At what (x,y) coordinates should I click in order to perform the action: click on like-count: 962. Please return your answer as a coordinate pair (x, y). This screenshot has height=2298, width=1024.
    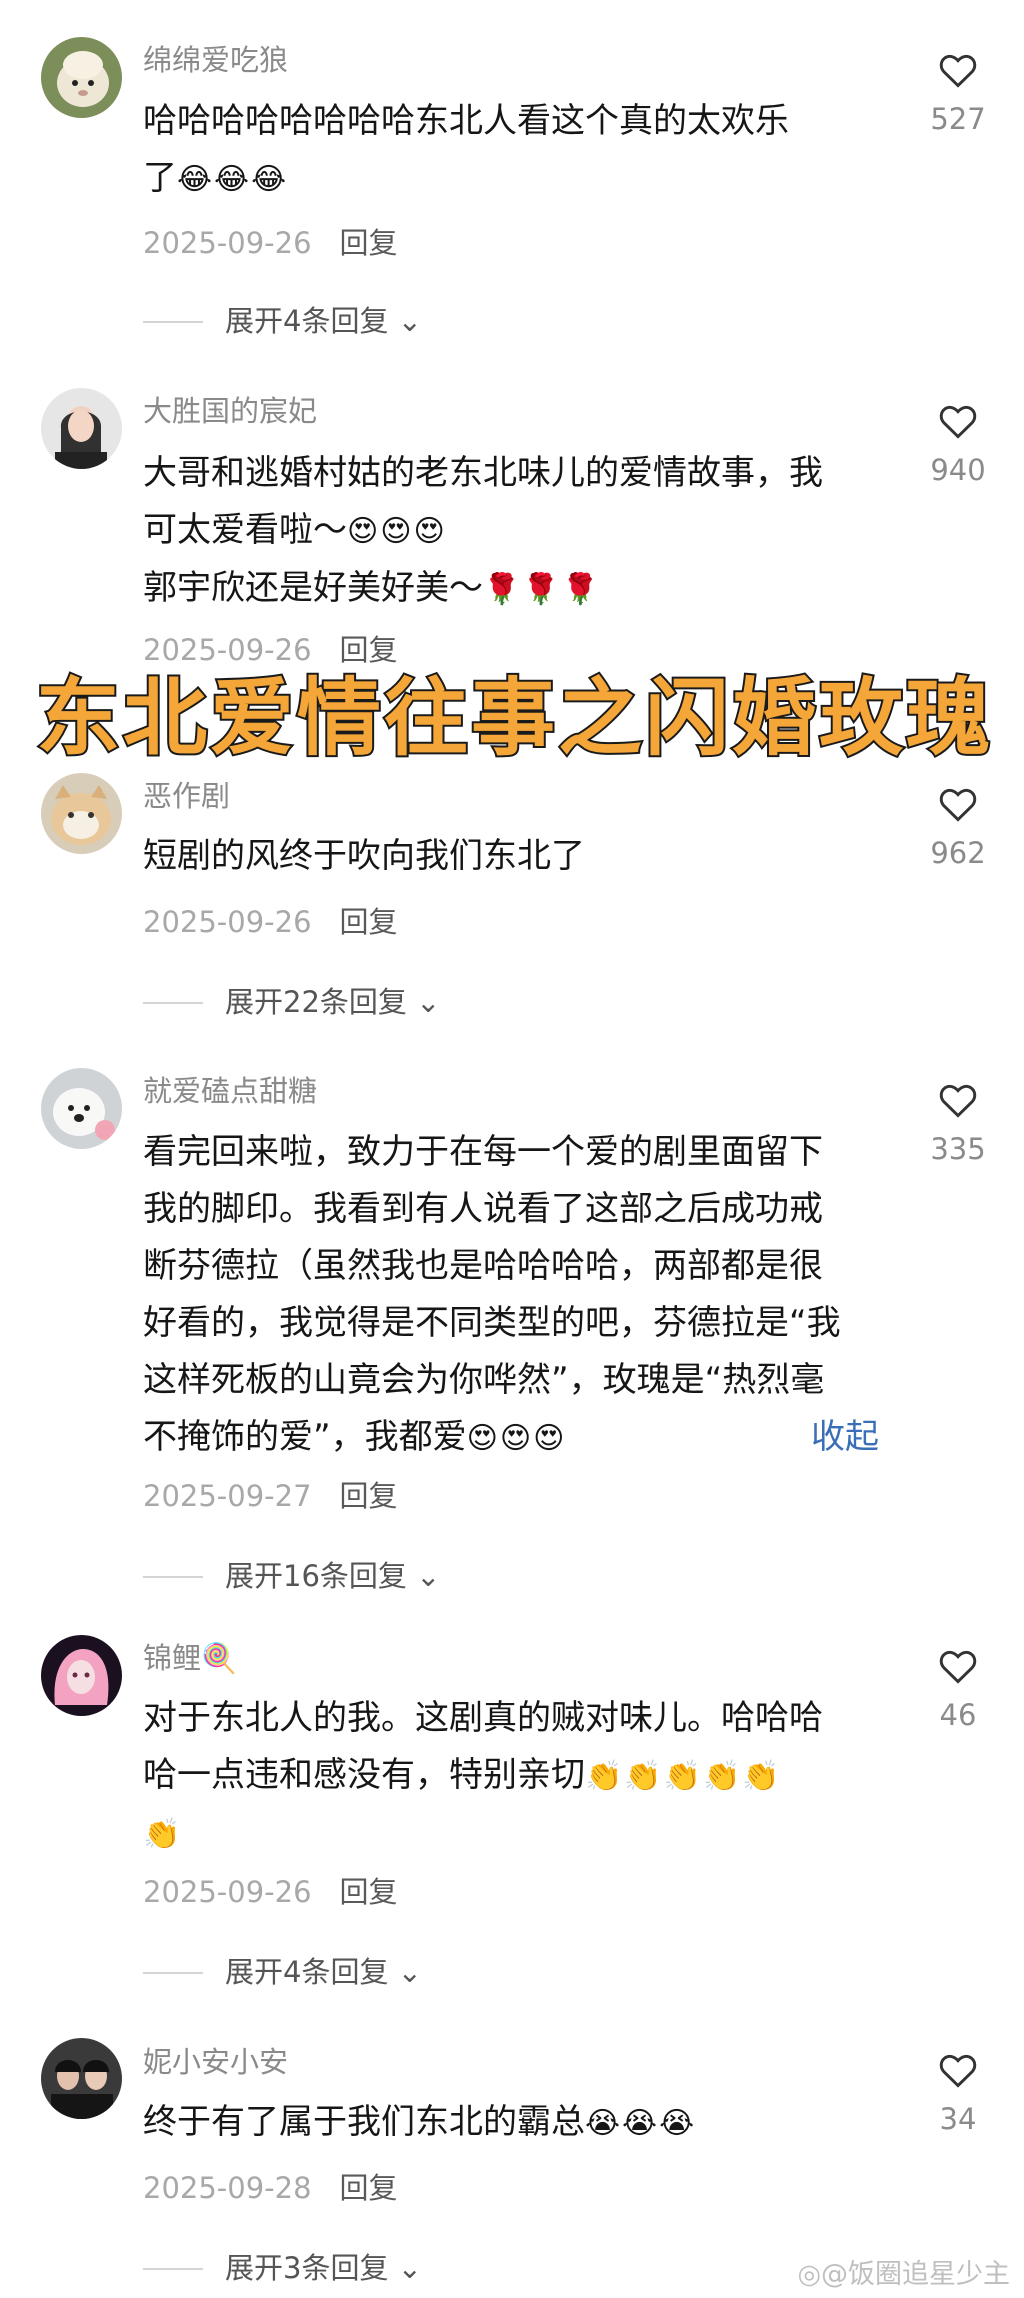
    Looking at the image, I should click on (958, 853).